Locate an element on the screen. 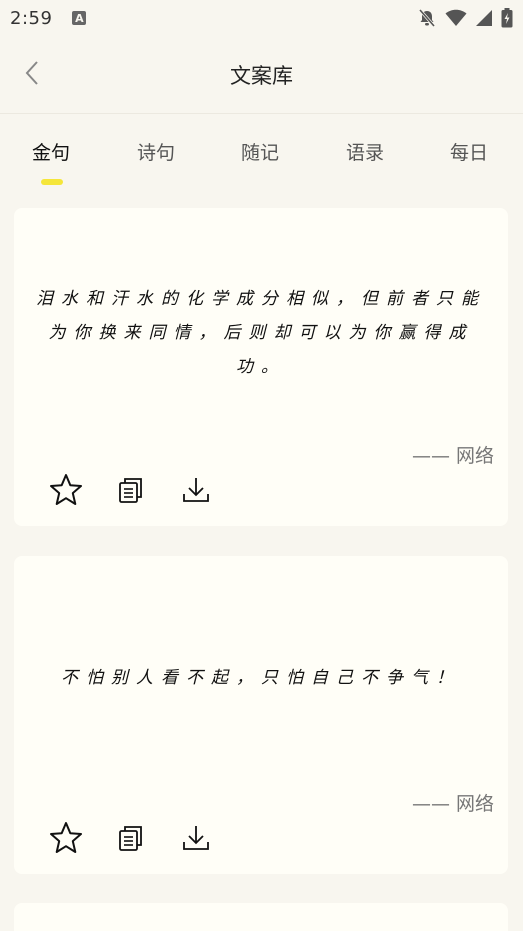 This screenshot has width=523, height=931. status-time: 2:59 is located at coordinates (31, 18).